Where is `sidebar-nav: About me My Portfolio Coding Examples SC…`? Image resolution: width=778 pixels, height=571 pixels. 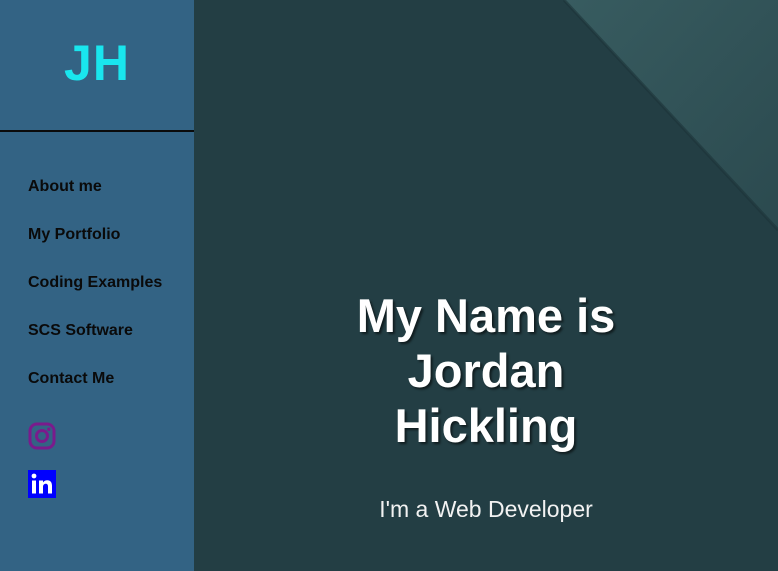 sidebar-nav: About me My Portfolio Coding Examples SC… is located at coordinates (95, 296).